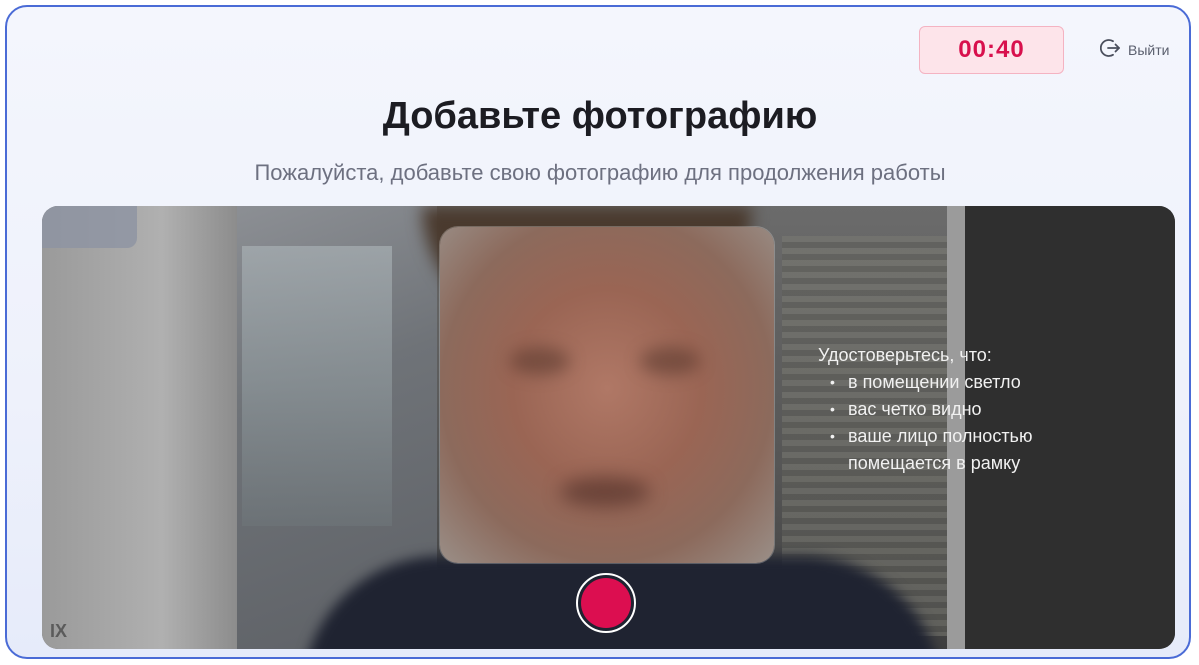  Describe the element at coordinates (142, 427) in the screenshot. I see `camera-background-left` at that location.